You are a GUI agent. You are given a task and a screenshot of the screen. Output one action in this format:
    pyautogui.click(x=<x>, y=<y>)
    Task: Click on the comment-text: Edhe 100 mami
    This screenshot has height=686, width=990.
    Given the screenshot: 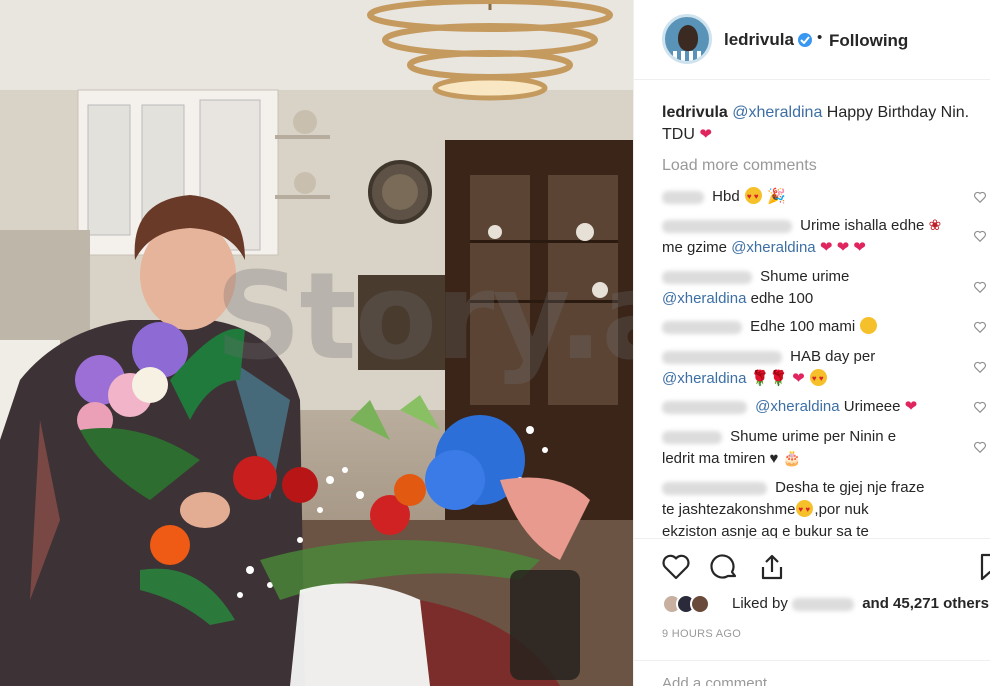 What is the action you would take?
    pyautogui.click(x=803, y=326)
    